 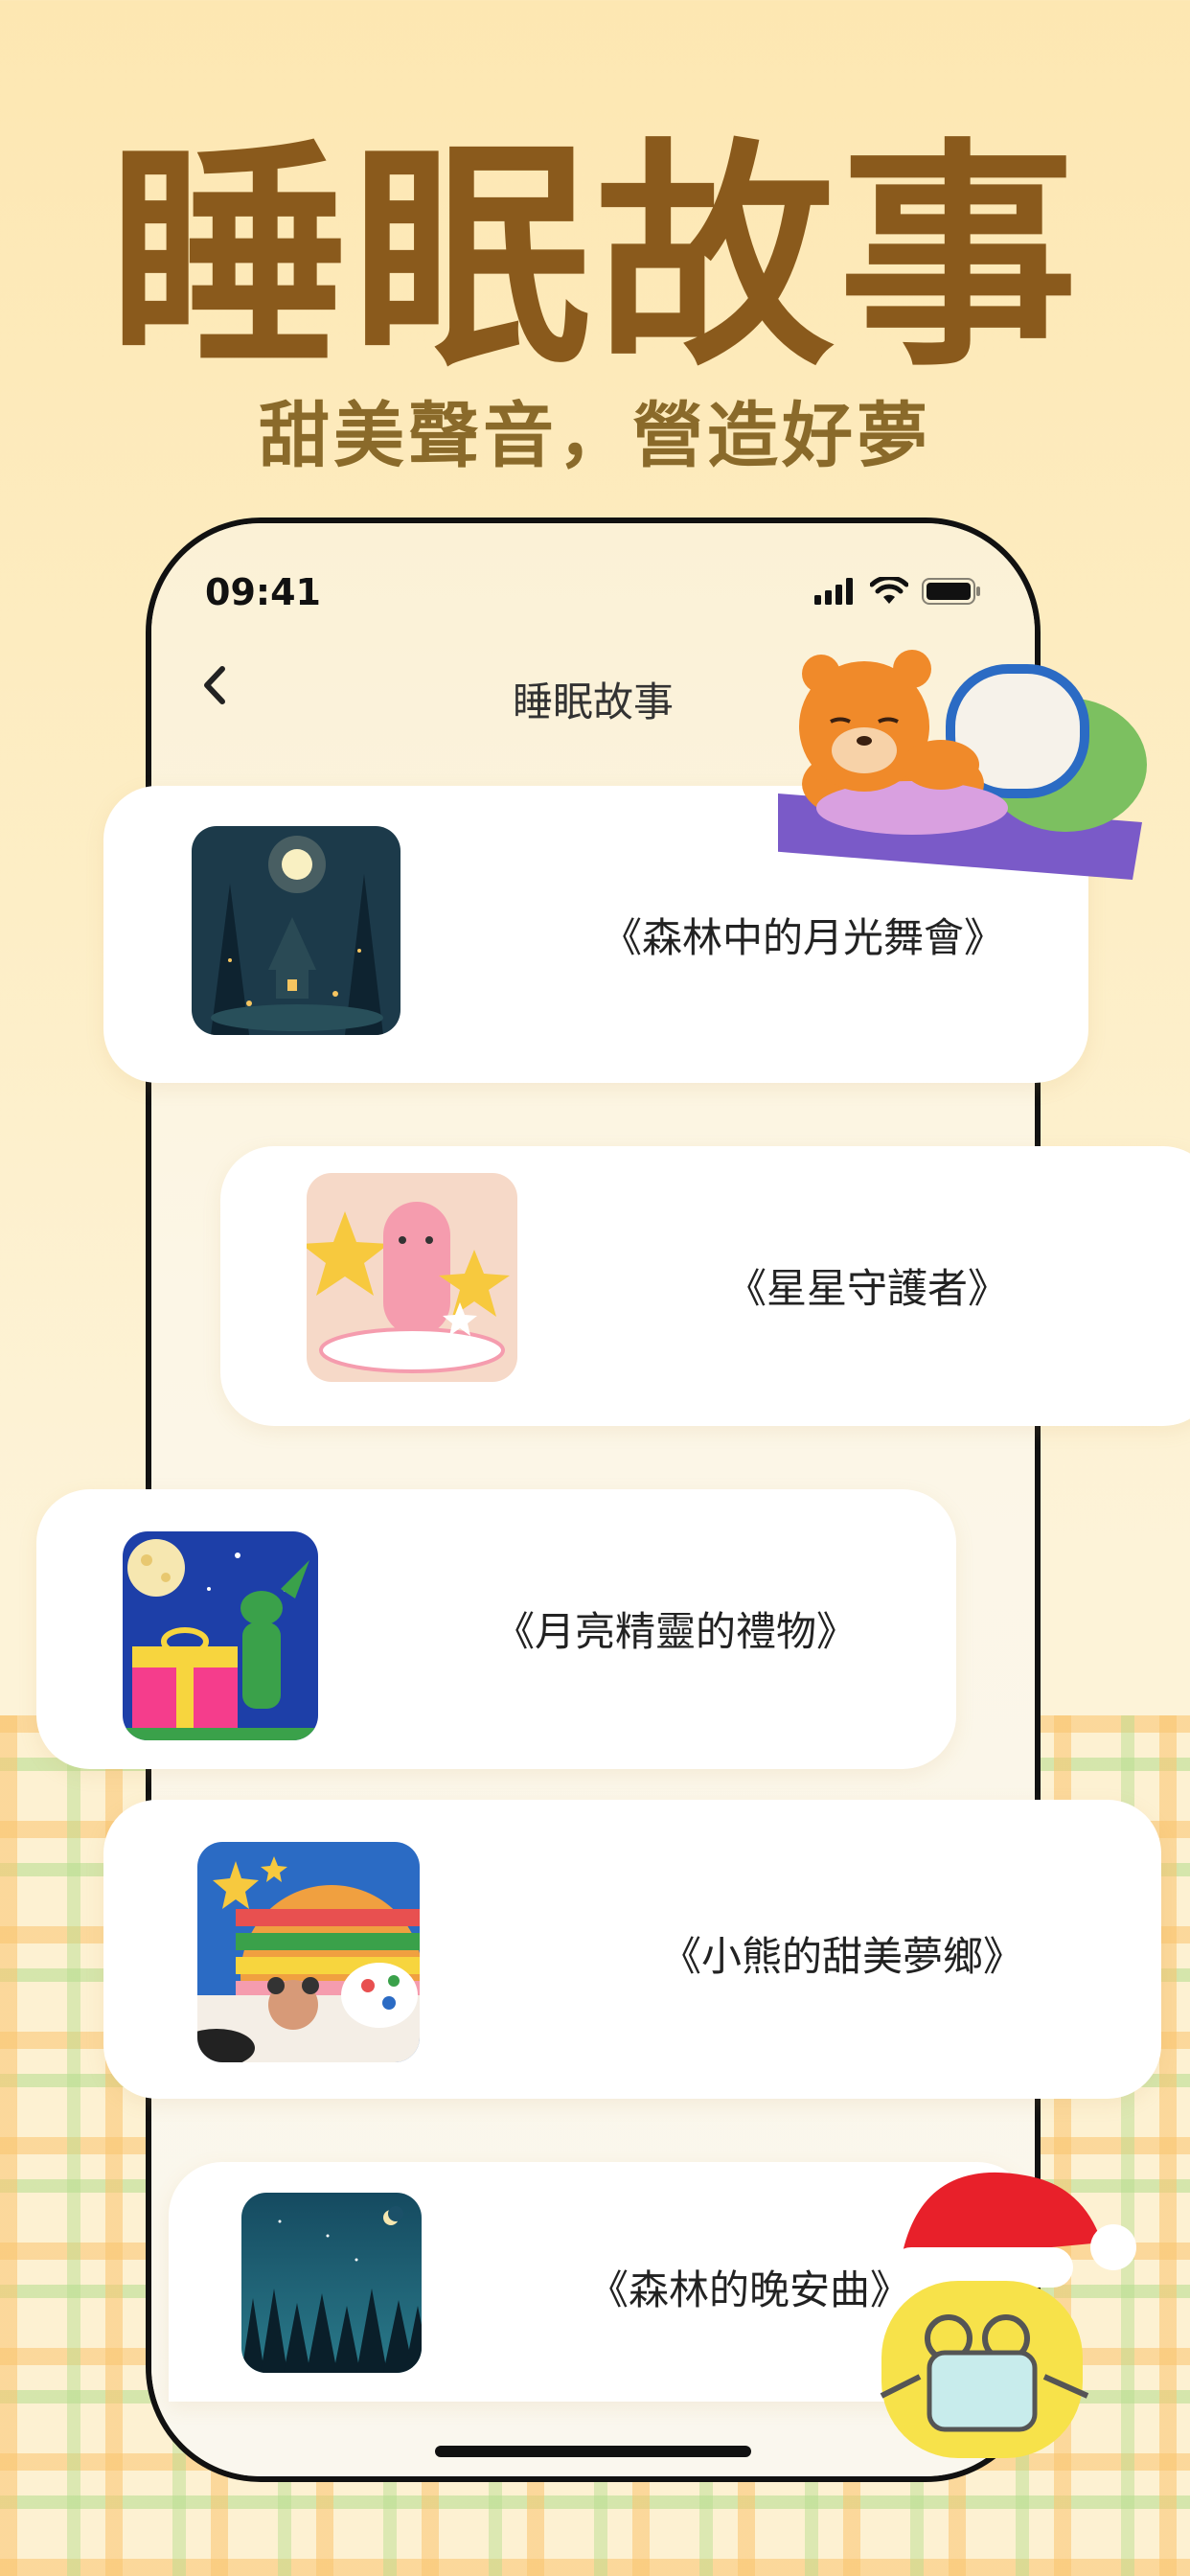 I want to click on story-title: 《森林中的月光舞會》, so click(x=804, y=937).